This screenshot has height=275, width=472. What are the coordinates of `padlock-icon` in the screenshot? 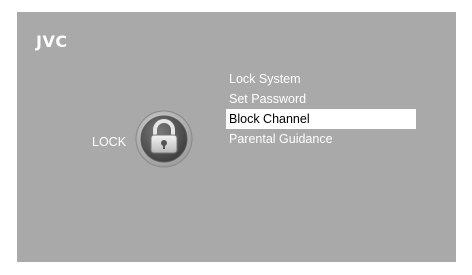 It's located at (164, 139).